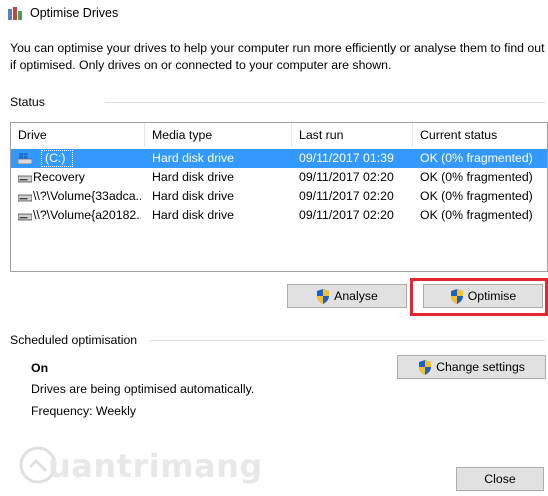 The height and width of the screenshot is (496, 548). Describe the element at coordinates (480, 135) in the screenshot. I see `column-header-current-status: Current status` at that location.